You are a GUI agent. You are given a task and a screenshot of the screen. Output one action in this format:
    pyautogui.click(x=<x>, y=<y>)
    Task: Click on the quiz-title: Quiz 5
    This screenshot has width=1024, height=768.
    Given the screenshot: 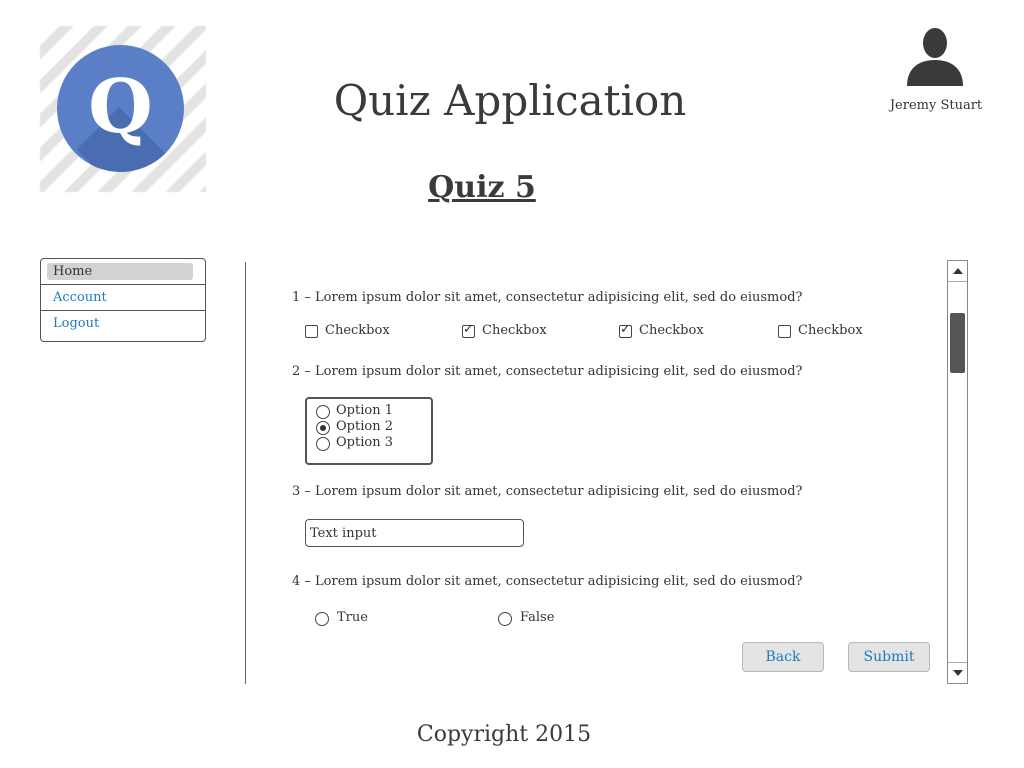 What is the action you would take?
    pyautogui.click(x=482, y=187)
    